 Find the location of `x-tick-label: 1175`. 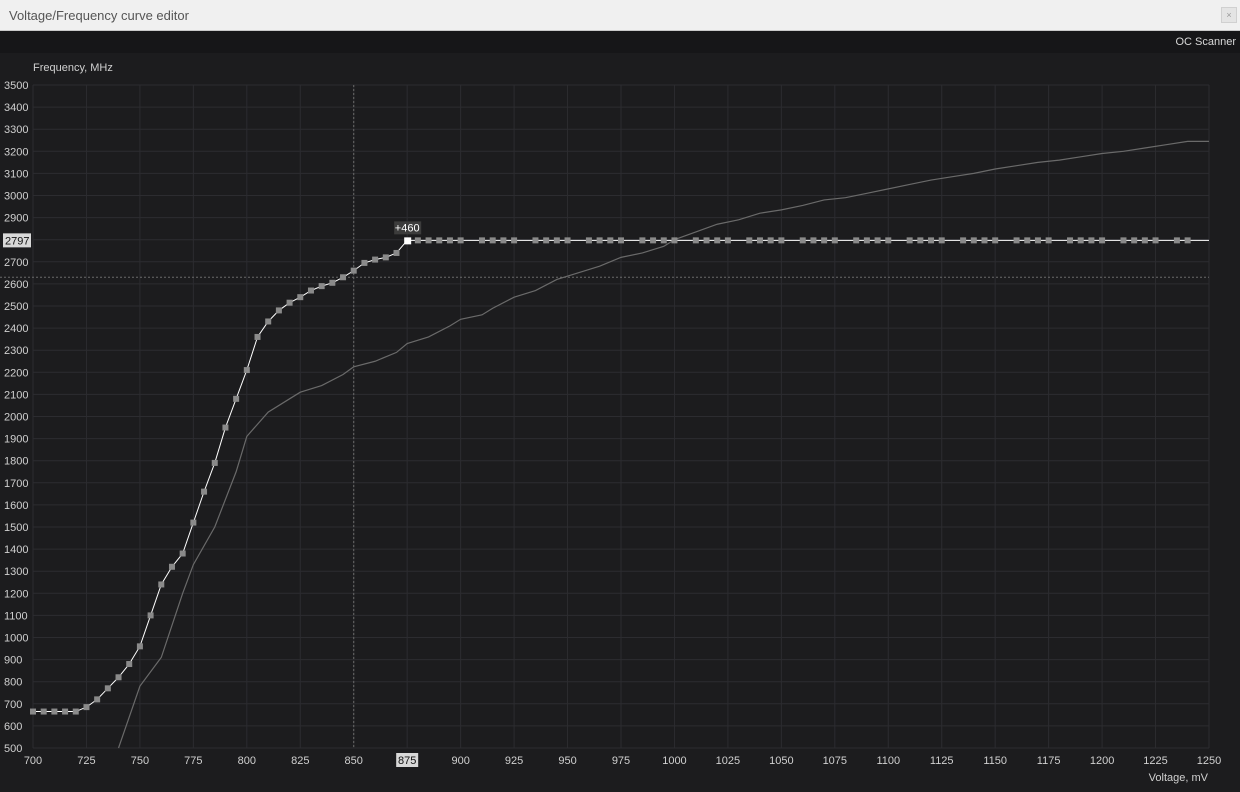

x-tick-label: 1175 is located at coordinates (1049, 761).